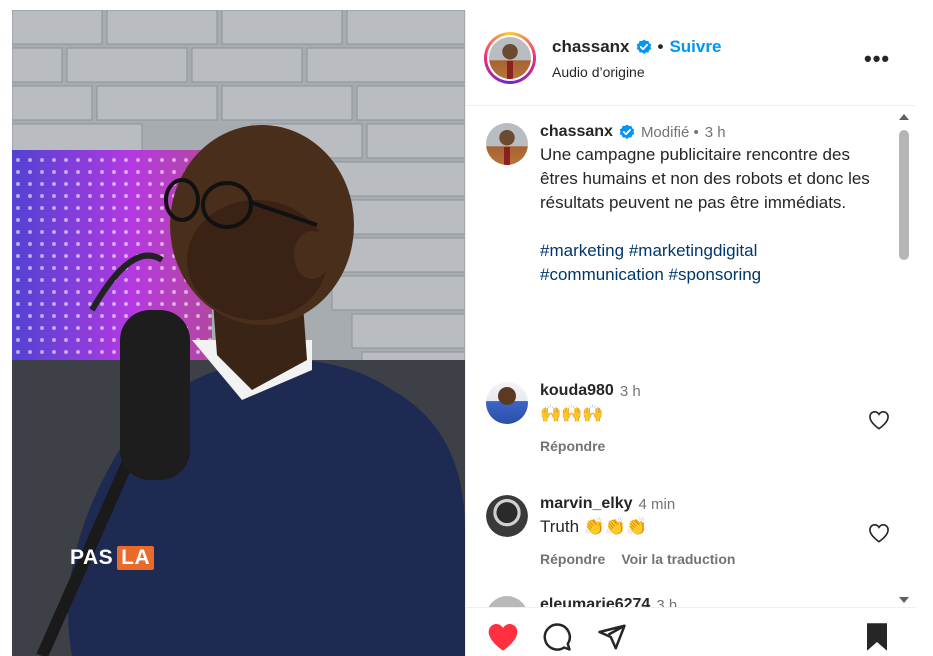 This screenshot has width=933, height=656. I want to click on caption-edited-label: Modifié •, so click(669, 132).